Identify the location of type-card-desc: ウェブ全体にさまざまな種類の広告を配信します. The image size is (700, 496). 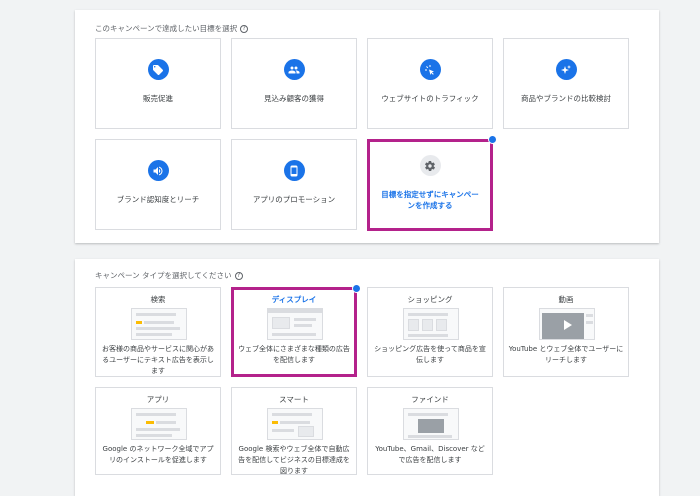
(294, 354).